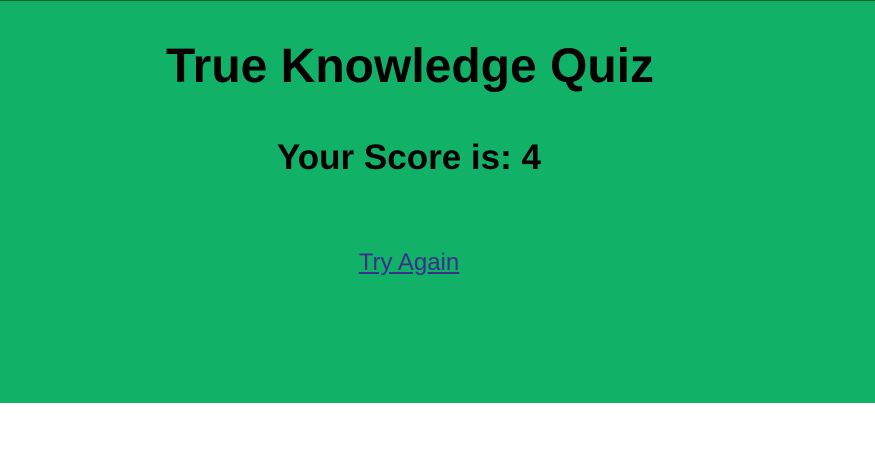  I want to click on score-label: Your Score is:, so click(399, 157).